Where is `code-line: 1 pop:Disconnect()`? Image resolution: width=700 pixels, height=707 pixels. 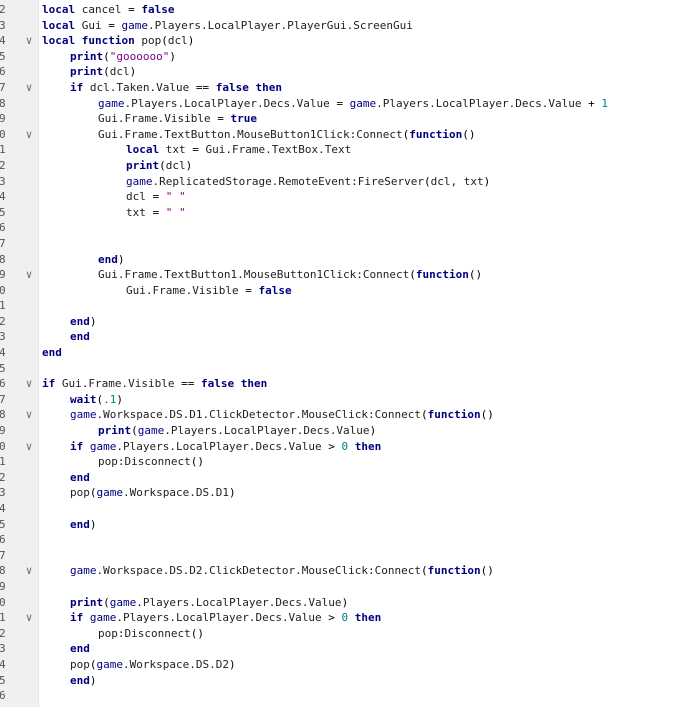 code-line: 1 pop:Disconnect() is located at coordinates (350, 462).